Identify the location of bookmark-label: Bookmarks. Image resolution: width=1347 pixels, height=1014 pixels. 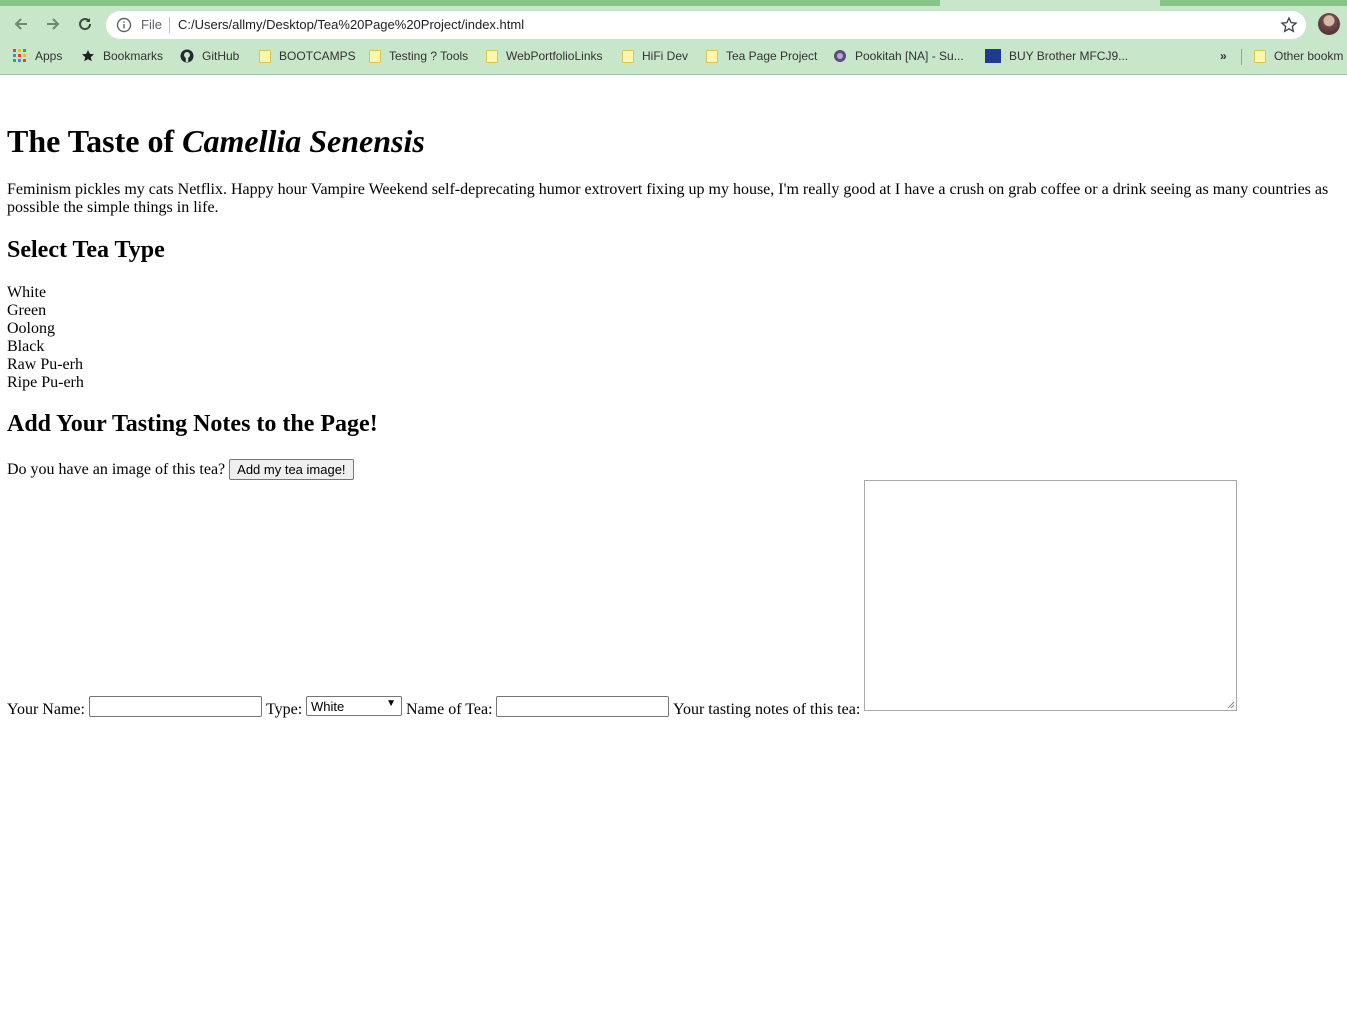
(133, 56).